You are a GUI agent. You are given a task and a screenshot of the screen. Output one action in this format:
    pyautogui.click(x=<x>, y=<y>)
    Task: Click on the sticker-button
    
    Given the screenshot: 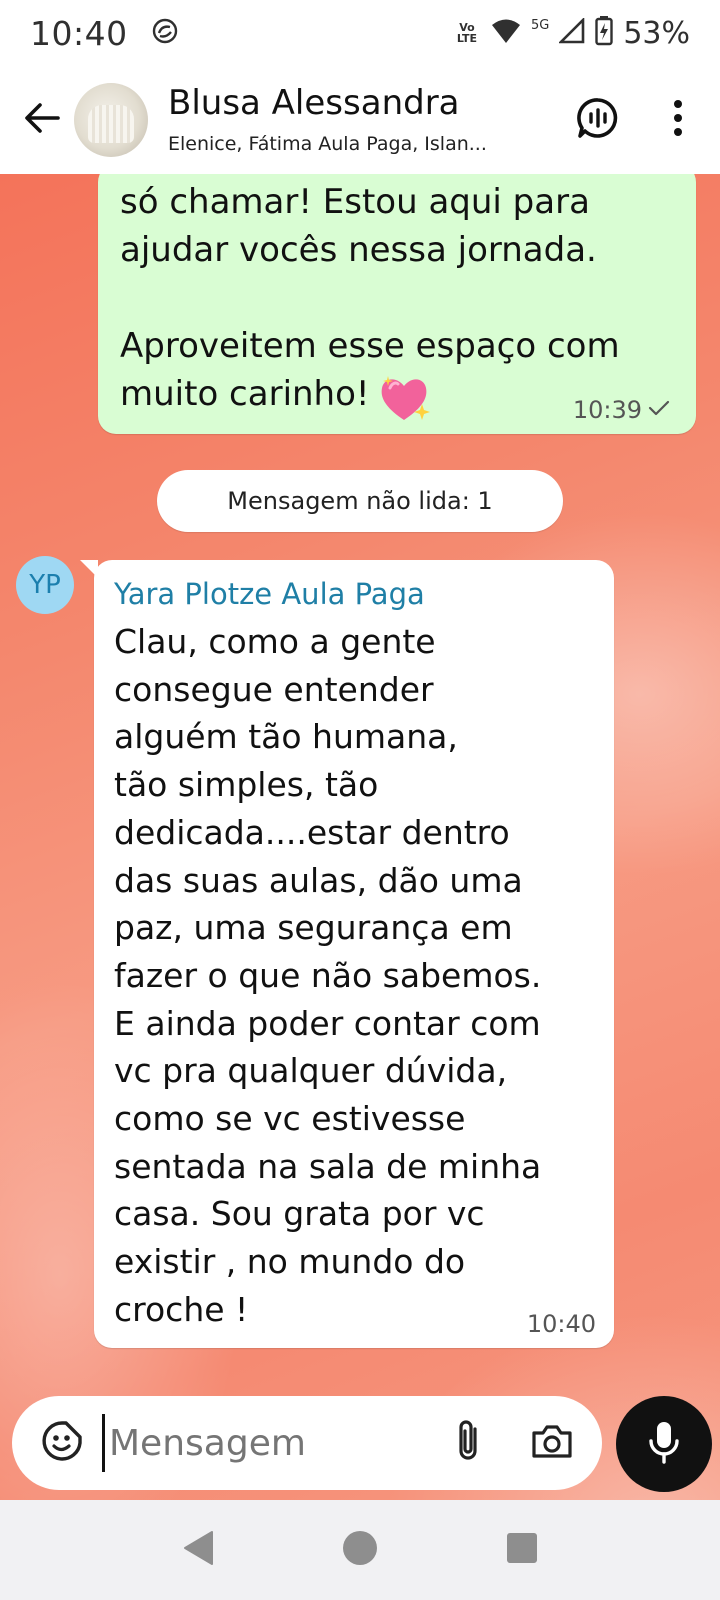 What is the action you would take?
    pyautogui.click(x=62, y=1443)
    